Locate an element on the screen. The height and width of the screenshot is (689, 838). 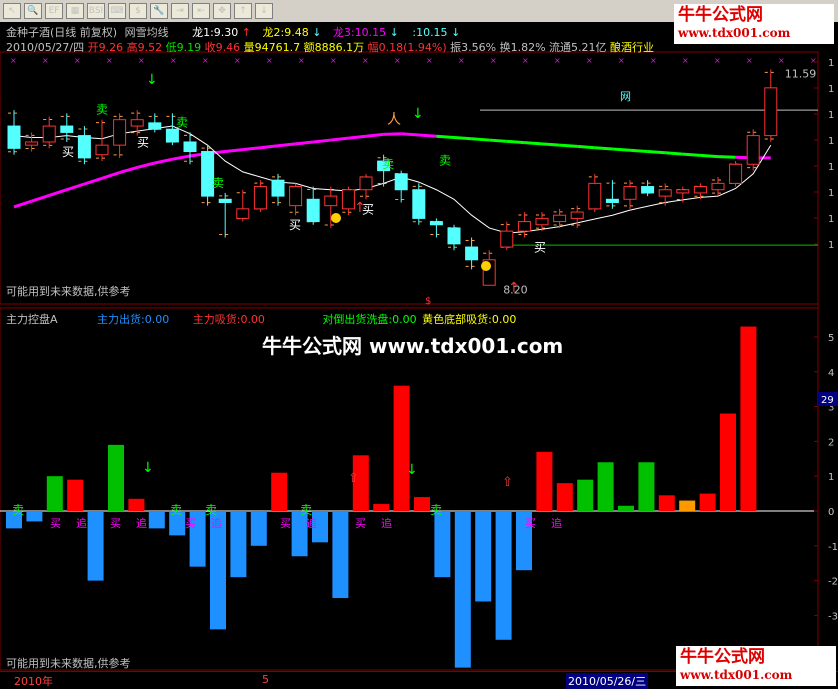
indicator-icon: EF is located at coordinates (54, 11).